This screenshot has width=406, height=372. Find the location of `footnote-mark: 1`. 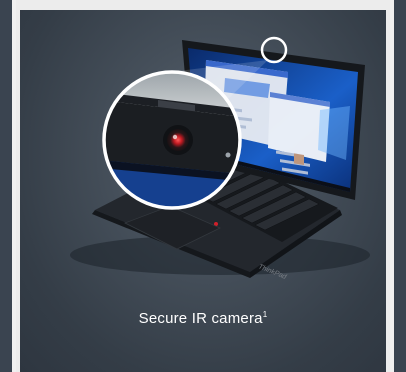

footnote-mark: 1 is located at coordinates (265, 314).